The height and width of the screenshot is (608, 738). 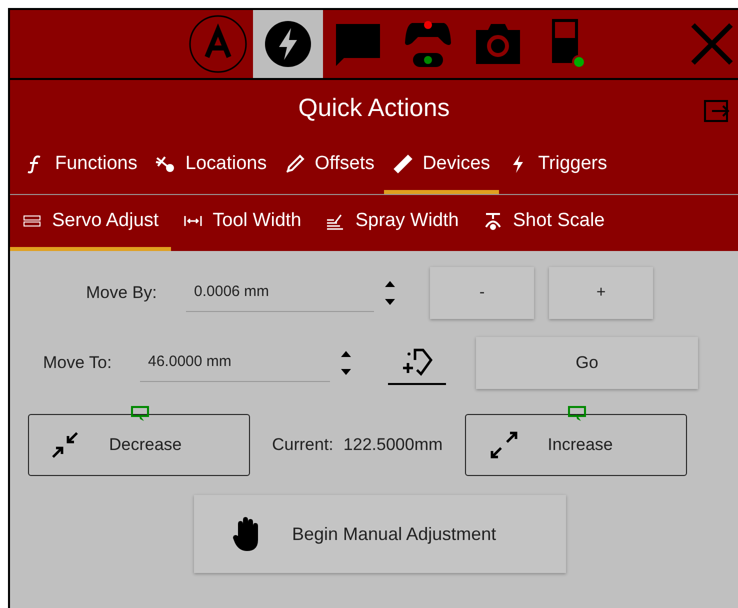 I want to click on input-field: 46.0000 mm, so click(x=235, y=363).